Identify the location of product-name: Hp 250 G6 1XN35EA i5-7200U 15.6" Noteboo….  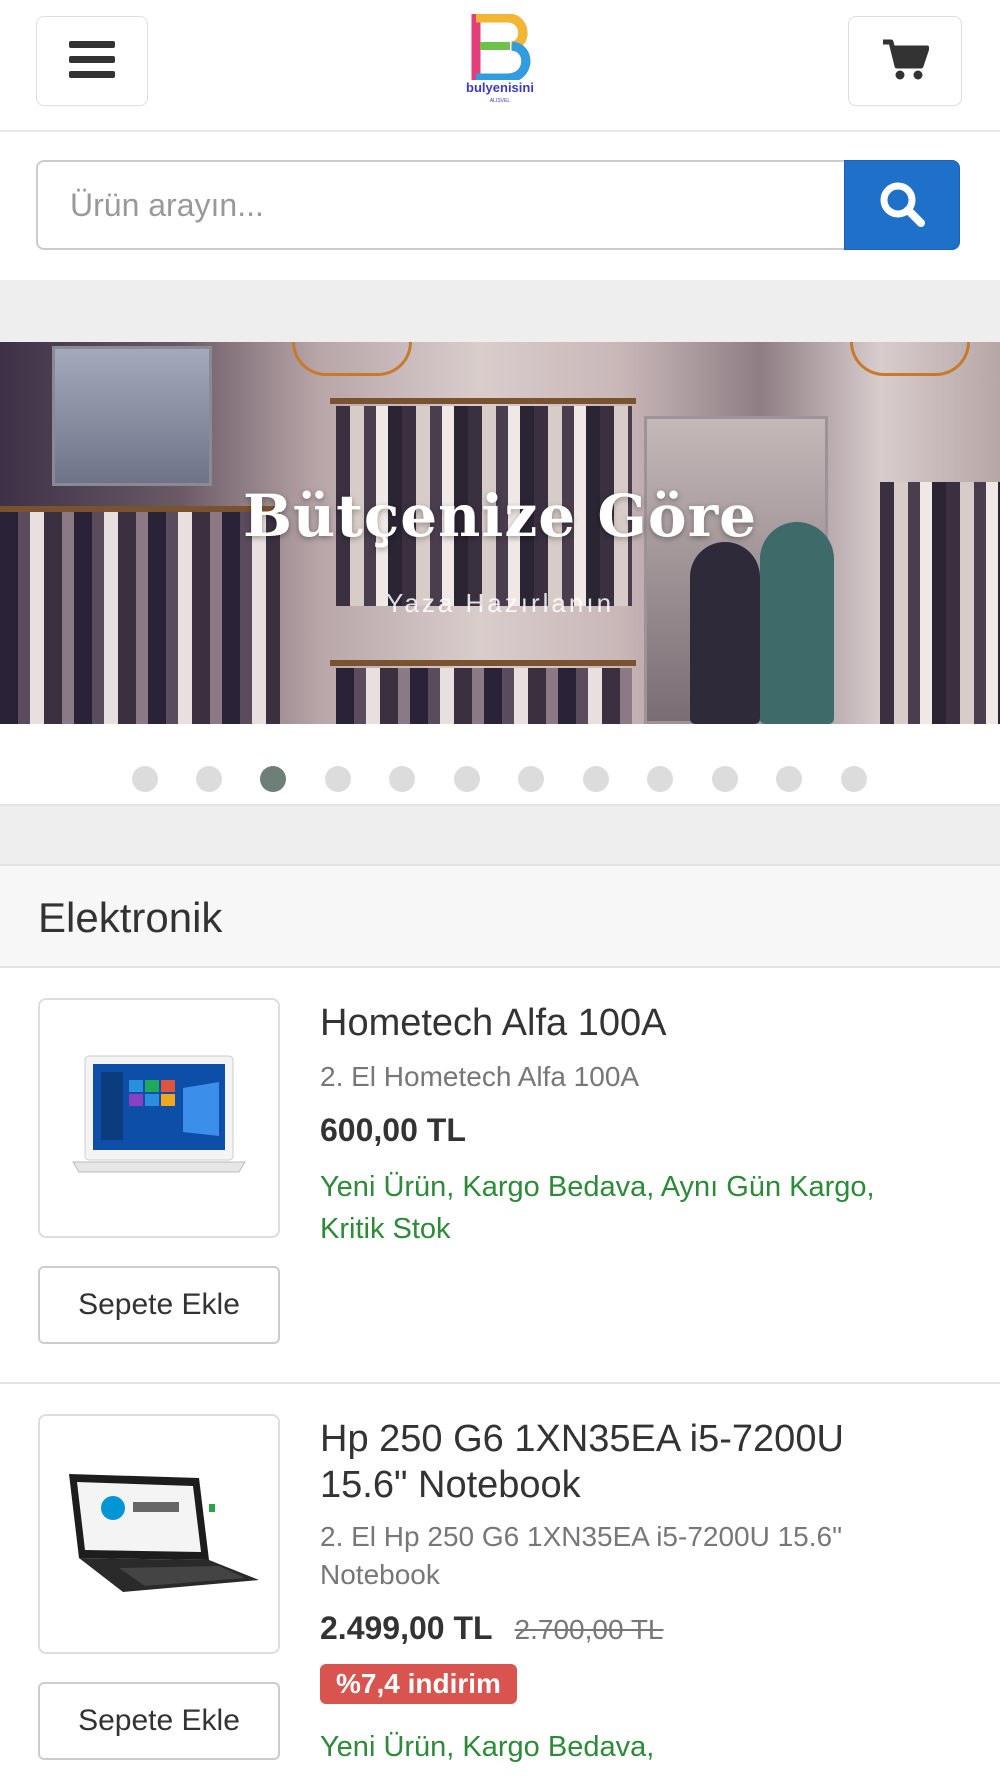
(600, 1462).